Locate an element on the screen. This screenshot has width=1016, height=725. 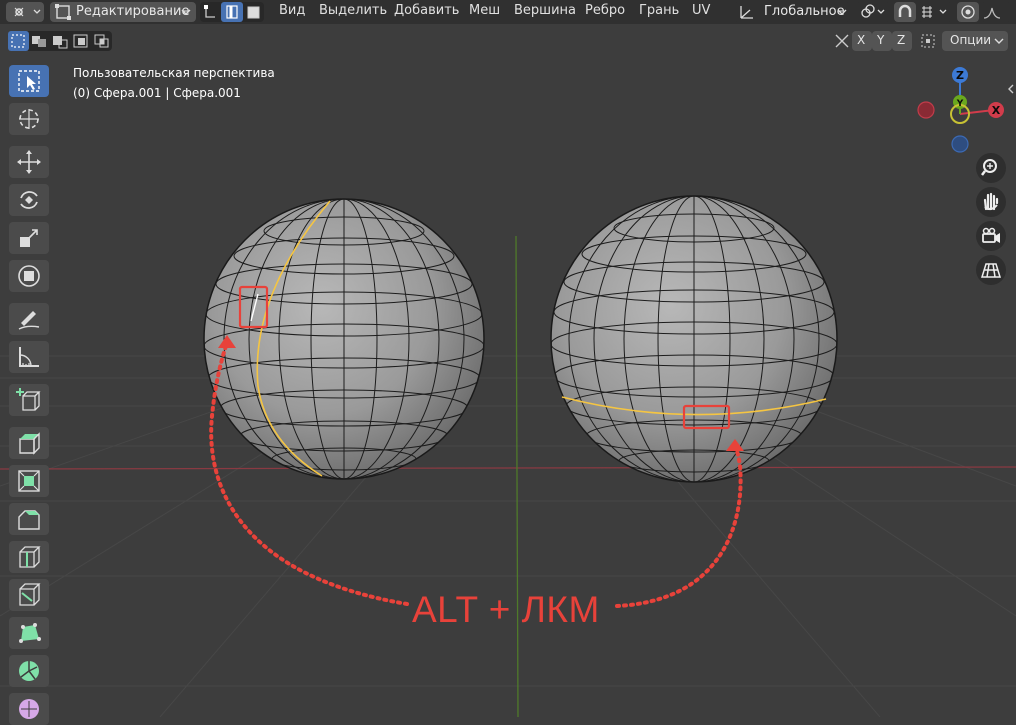
chevron-left-icon is located at coordinates (1011, 89).